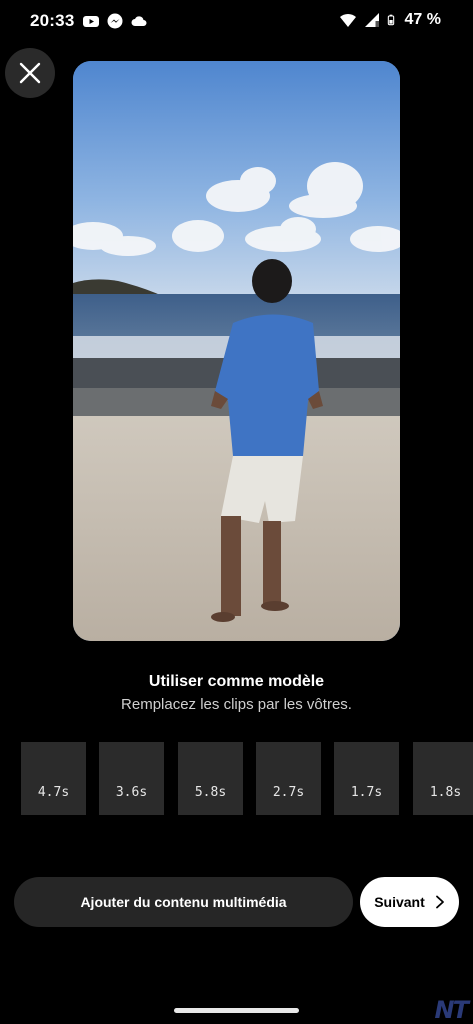 This screenshot has height=1024, width=473. I want to click on youtube-icon, so click(91, 21).